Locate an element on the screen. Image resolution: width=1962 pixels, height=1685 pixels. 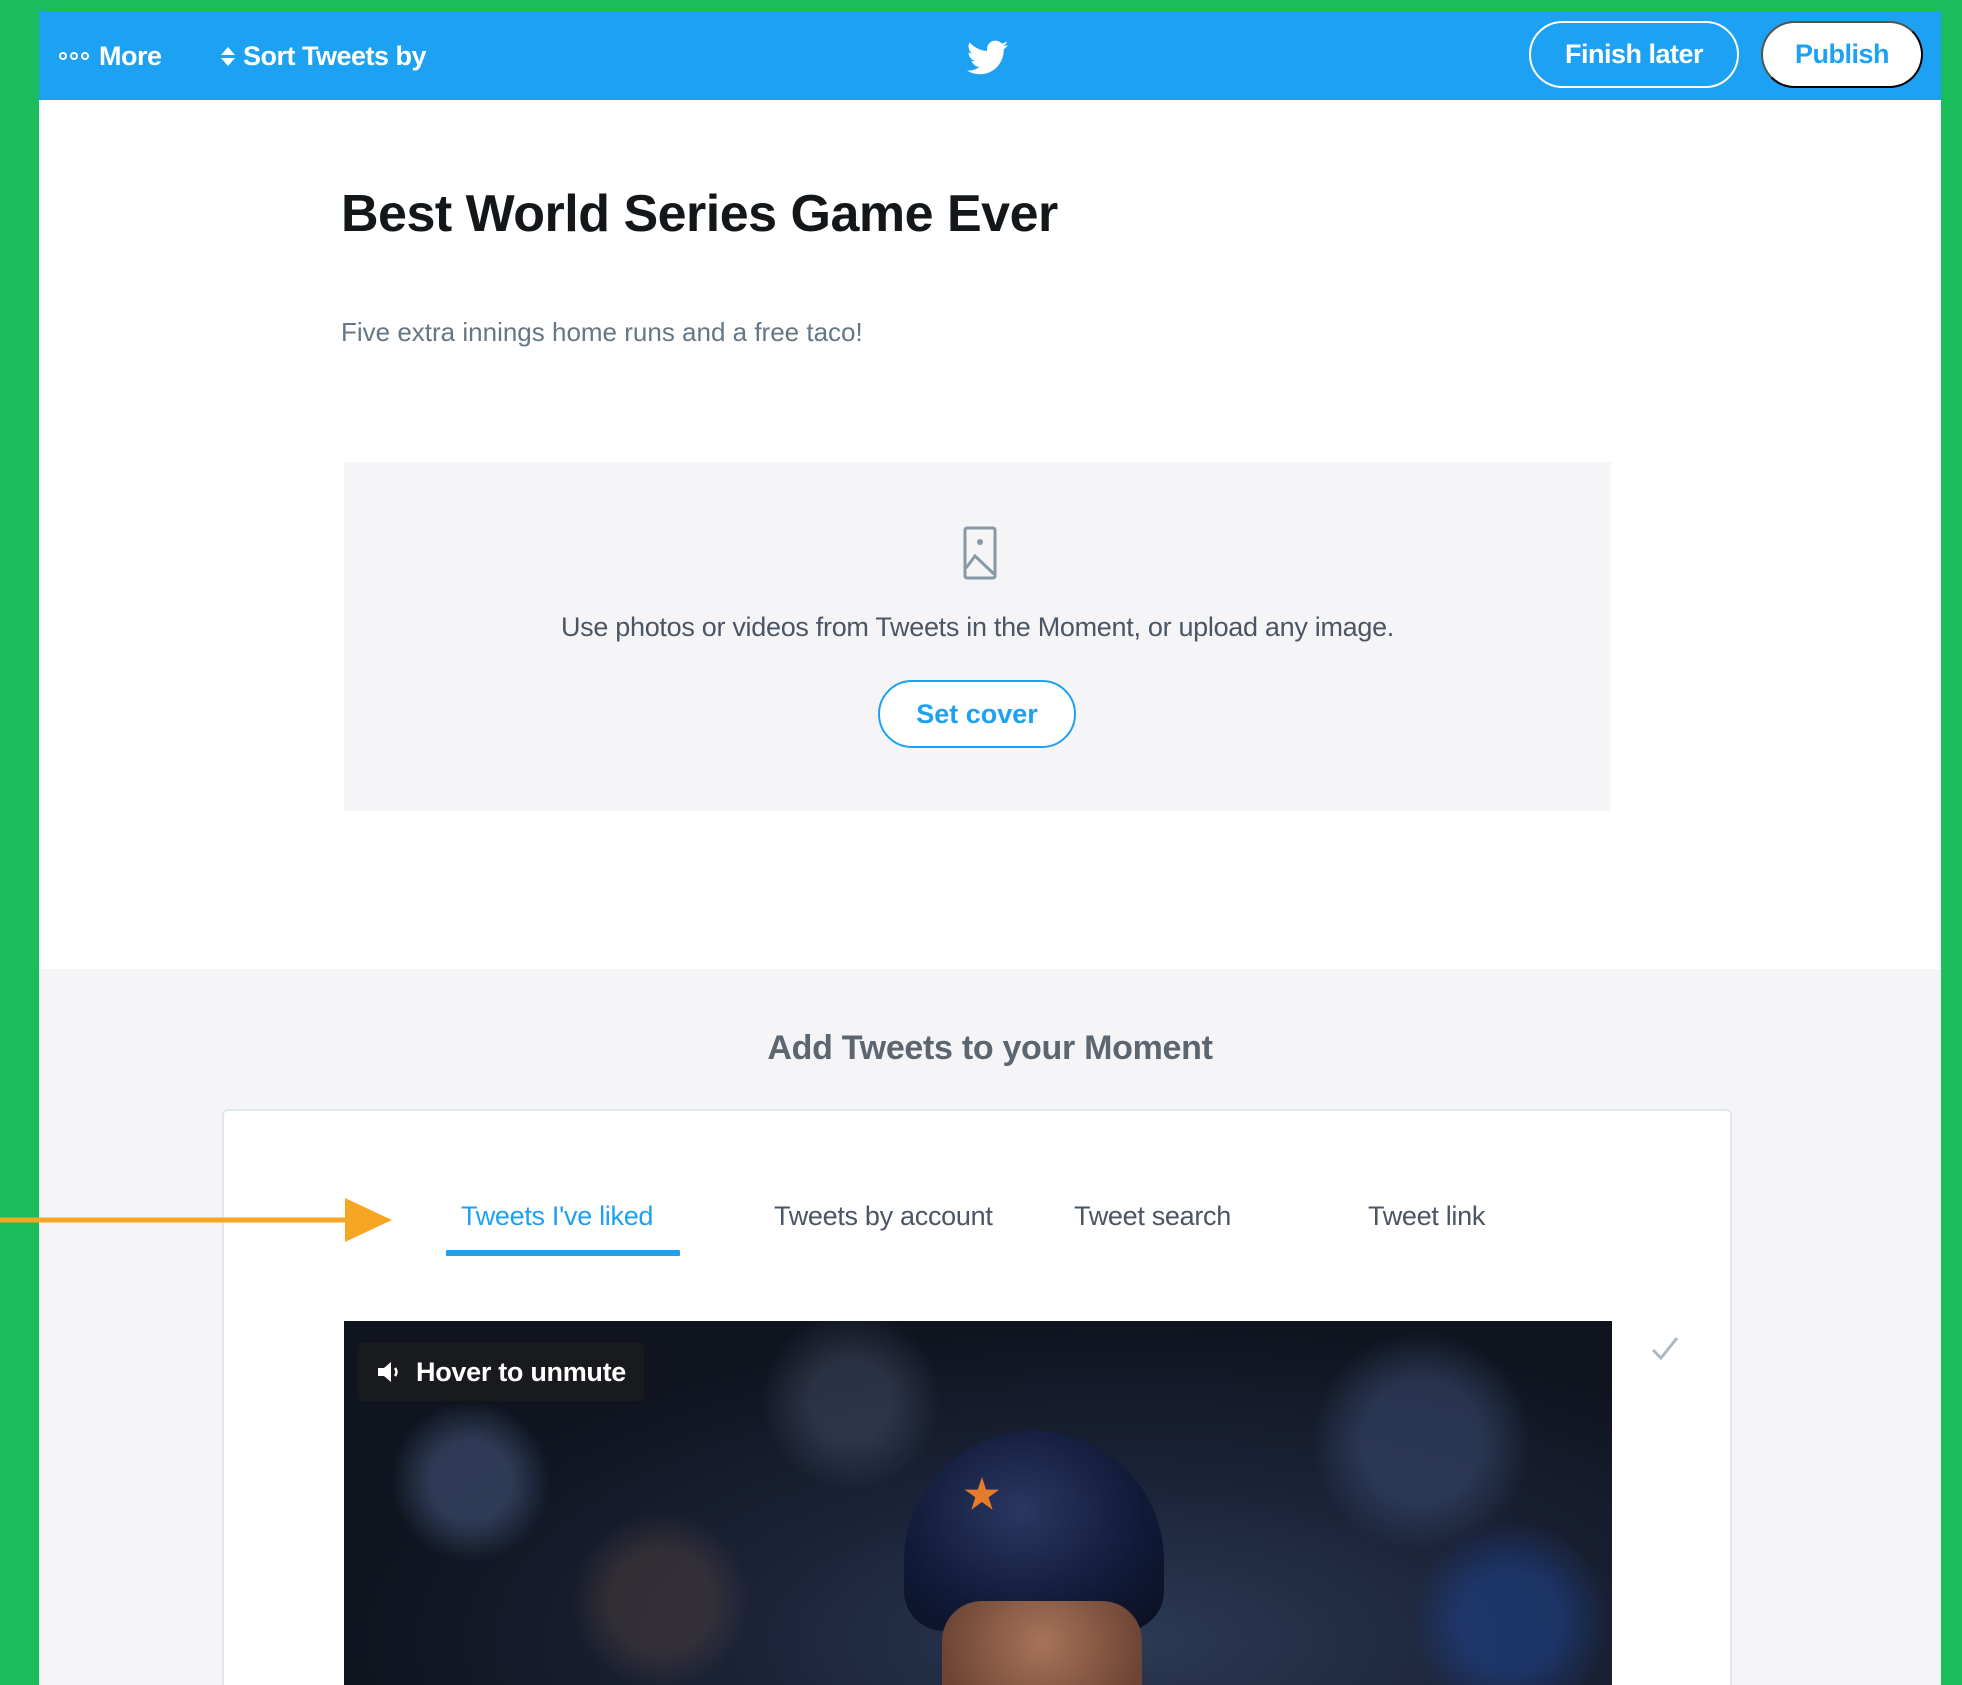
more-button: More is located at coordinates (110, 56).